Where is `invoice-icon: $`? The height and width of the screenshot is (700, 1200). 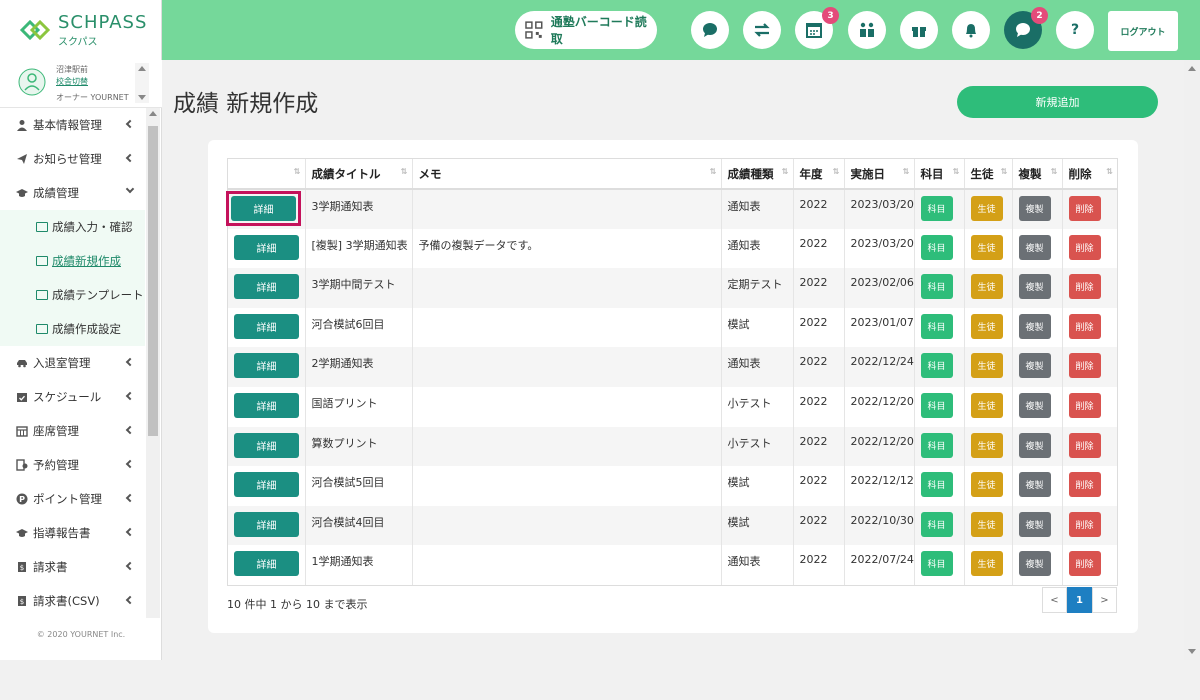
invoice-icon: $ is located at coordinates (22, 567).